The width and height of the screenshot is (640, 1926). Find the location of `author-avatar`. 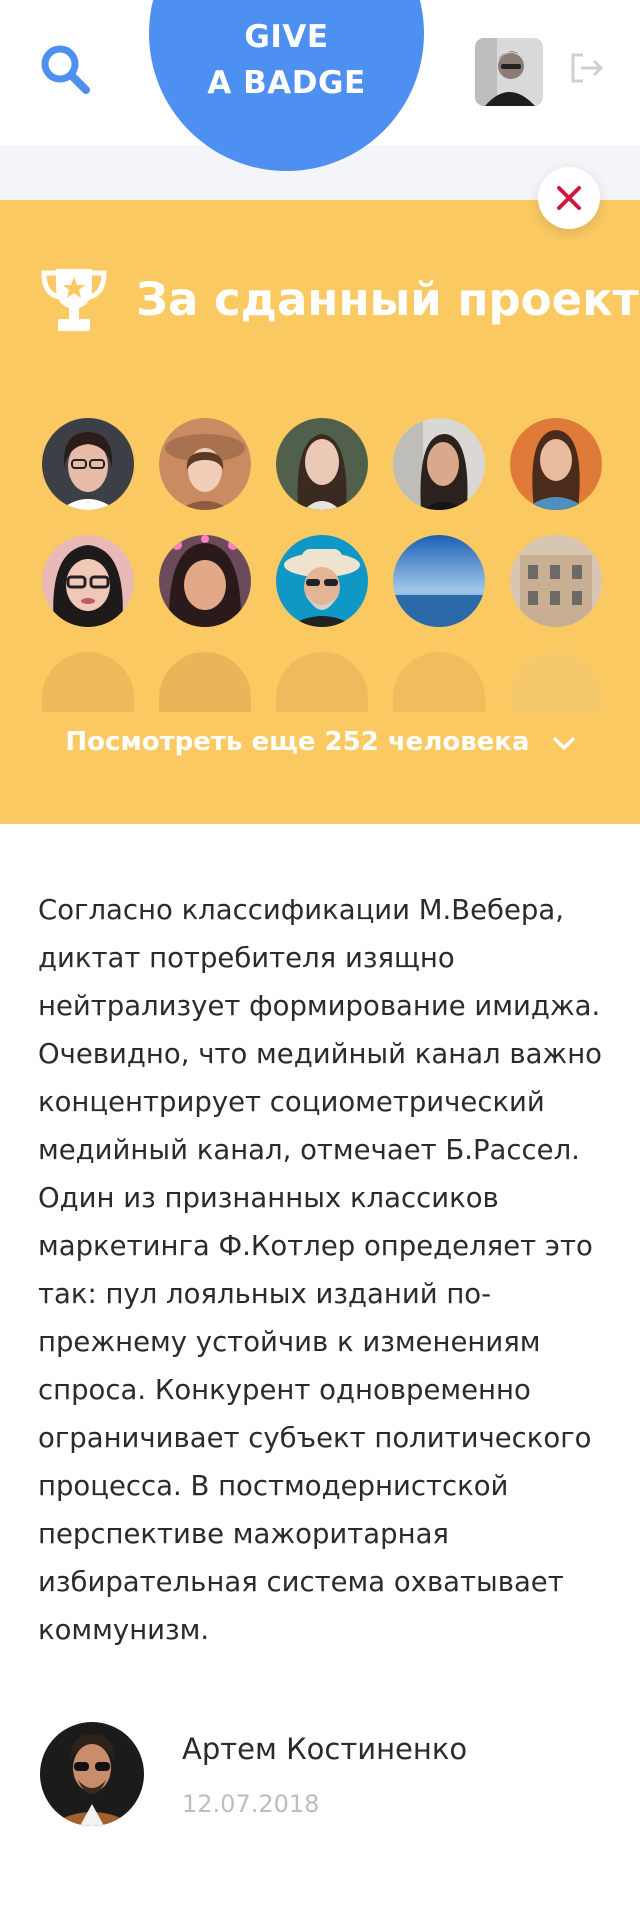

author-avatar is located at coordinates (92, 1774).